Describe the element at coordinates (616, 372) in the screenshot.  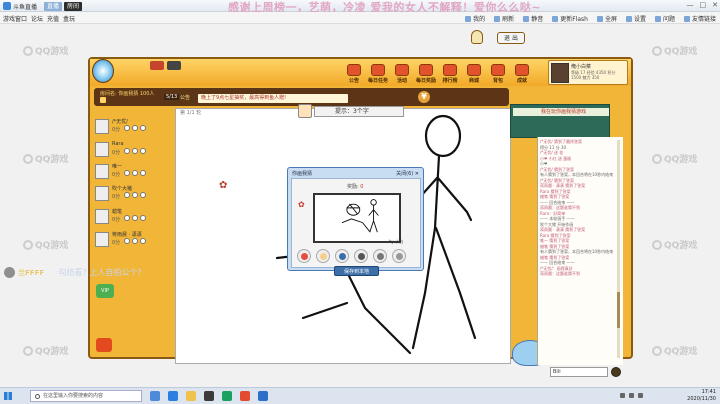
I see `send-button` at that location.